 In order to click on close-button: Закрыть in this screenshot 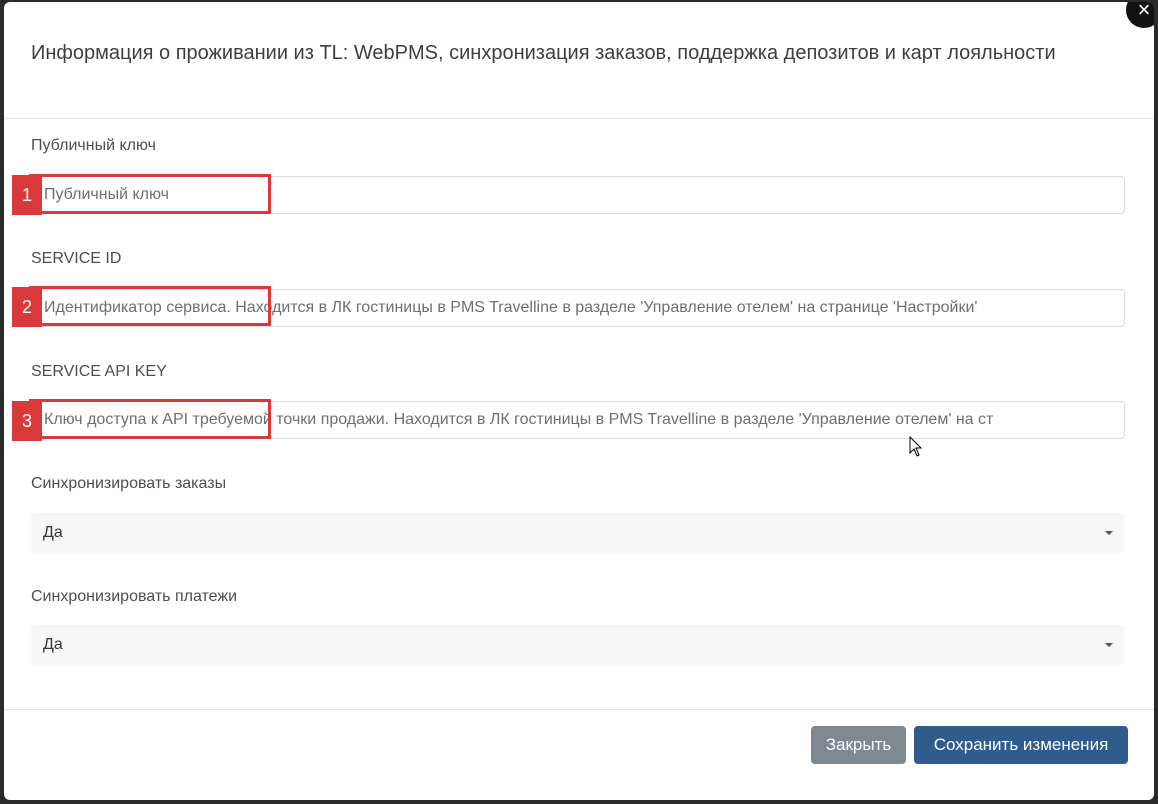, I will do `click(858, 745)`.